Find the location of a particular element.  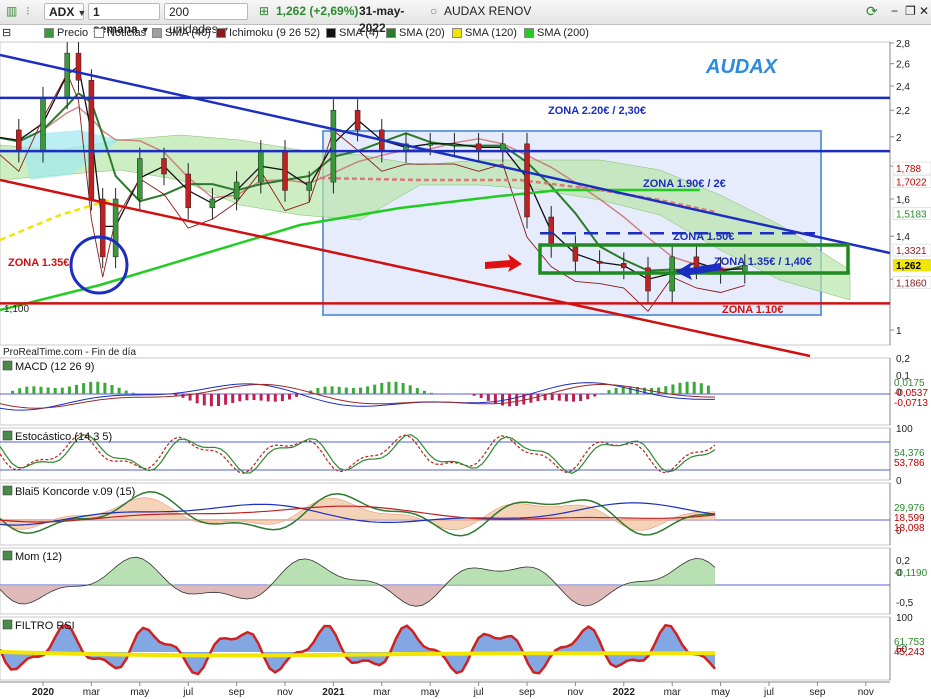

panel-title: Mom (12) is located at coordinates (38, 557).